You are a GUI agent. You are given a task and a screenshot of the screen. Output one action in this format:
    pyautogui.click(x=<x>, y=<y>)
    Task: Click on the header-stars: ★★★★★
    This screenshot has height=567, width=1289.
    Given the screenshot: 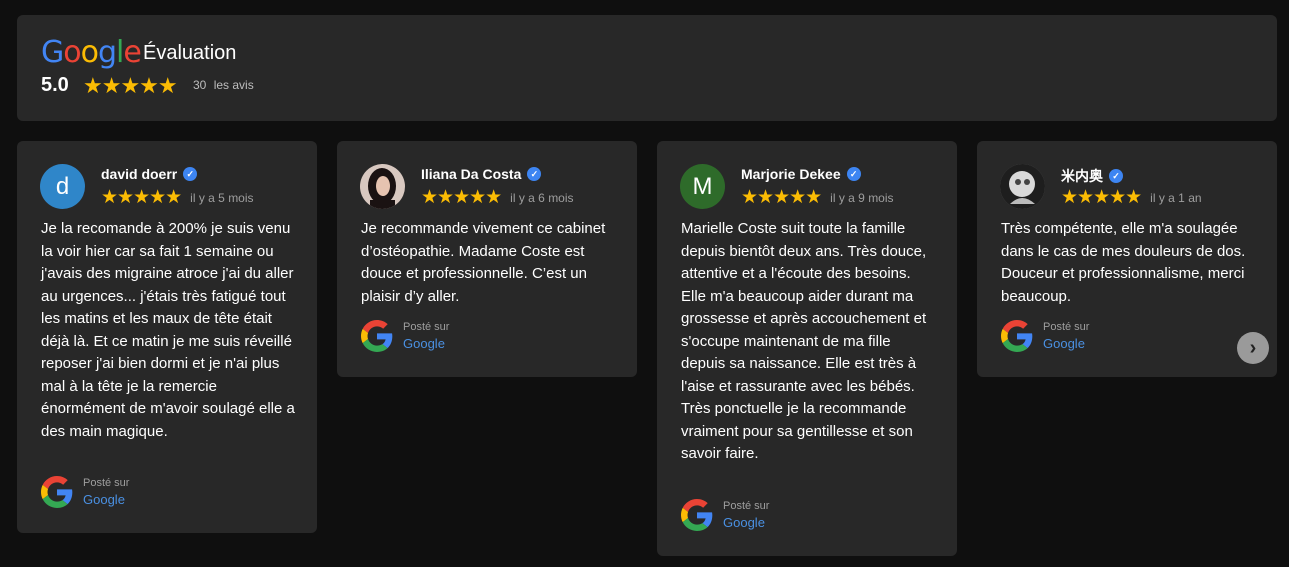 What is the action you would take?
    pyautogui.click(x=130, y=85)
    